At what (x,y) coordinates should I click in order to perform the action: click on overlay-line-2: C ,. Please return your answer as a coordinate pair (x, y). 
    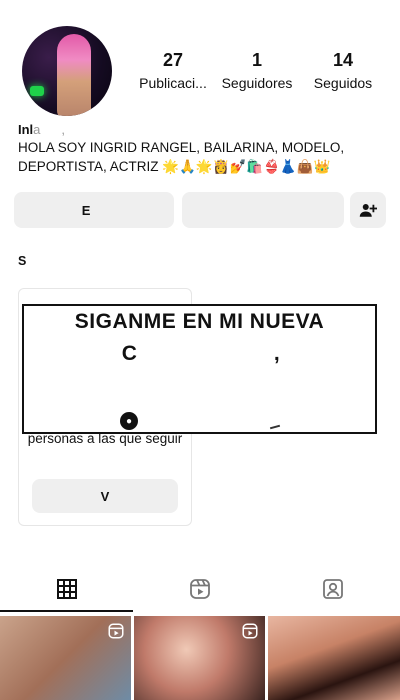
    Looking at the image, I should click on (201, 354).